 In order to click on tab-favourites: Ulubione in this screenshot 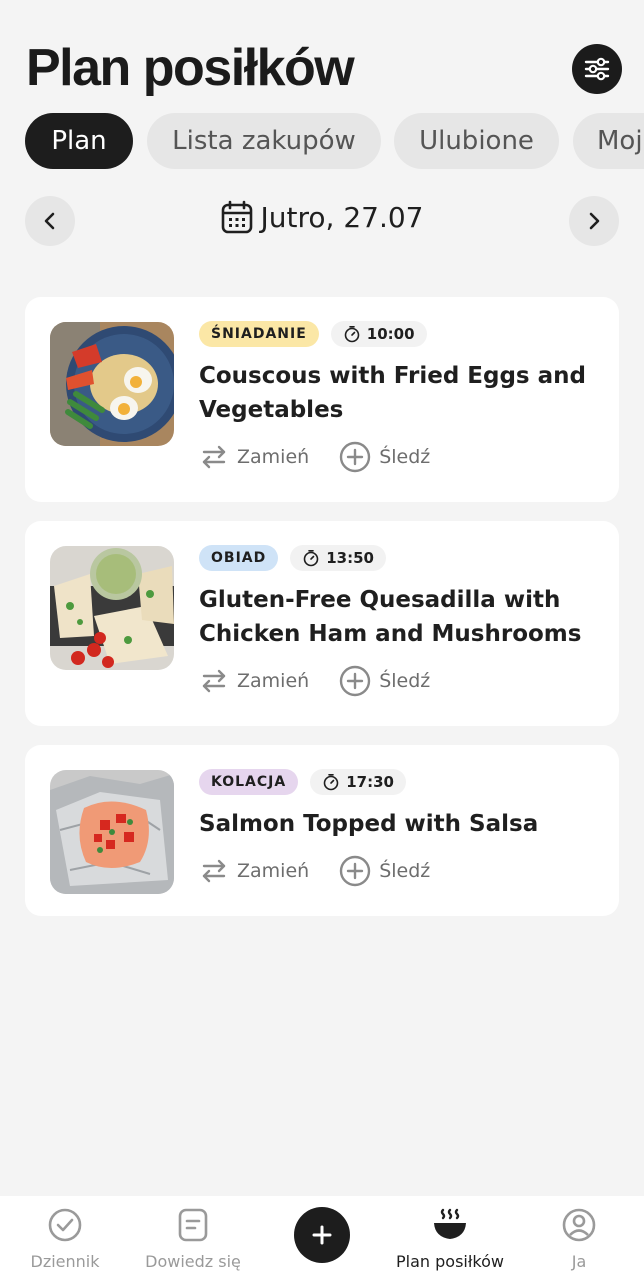, I will do `click(476, 141)`.